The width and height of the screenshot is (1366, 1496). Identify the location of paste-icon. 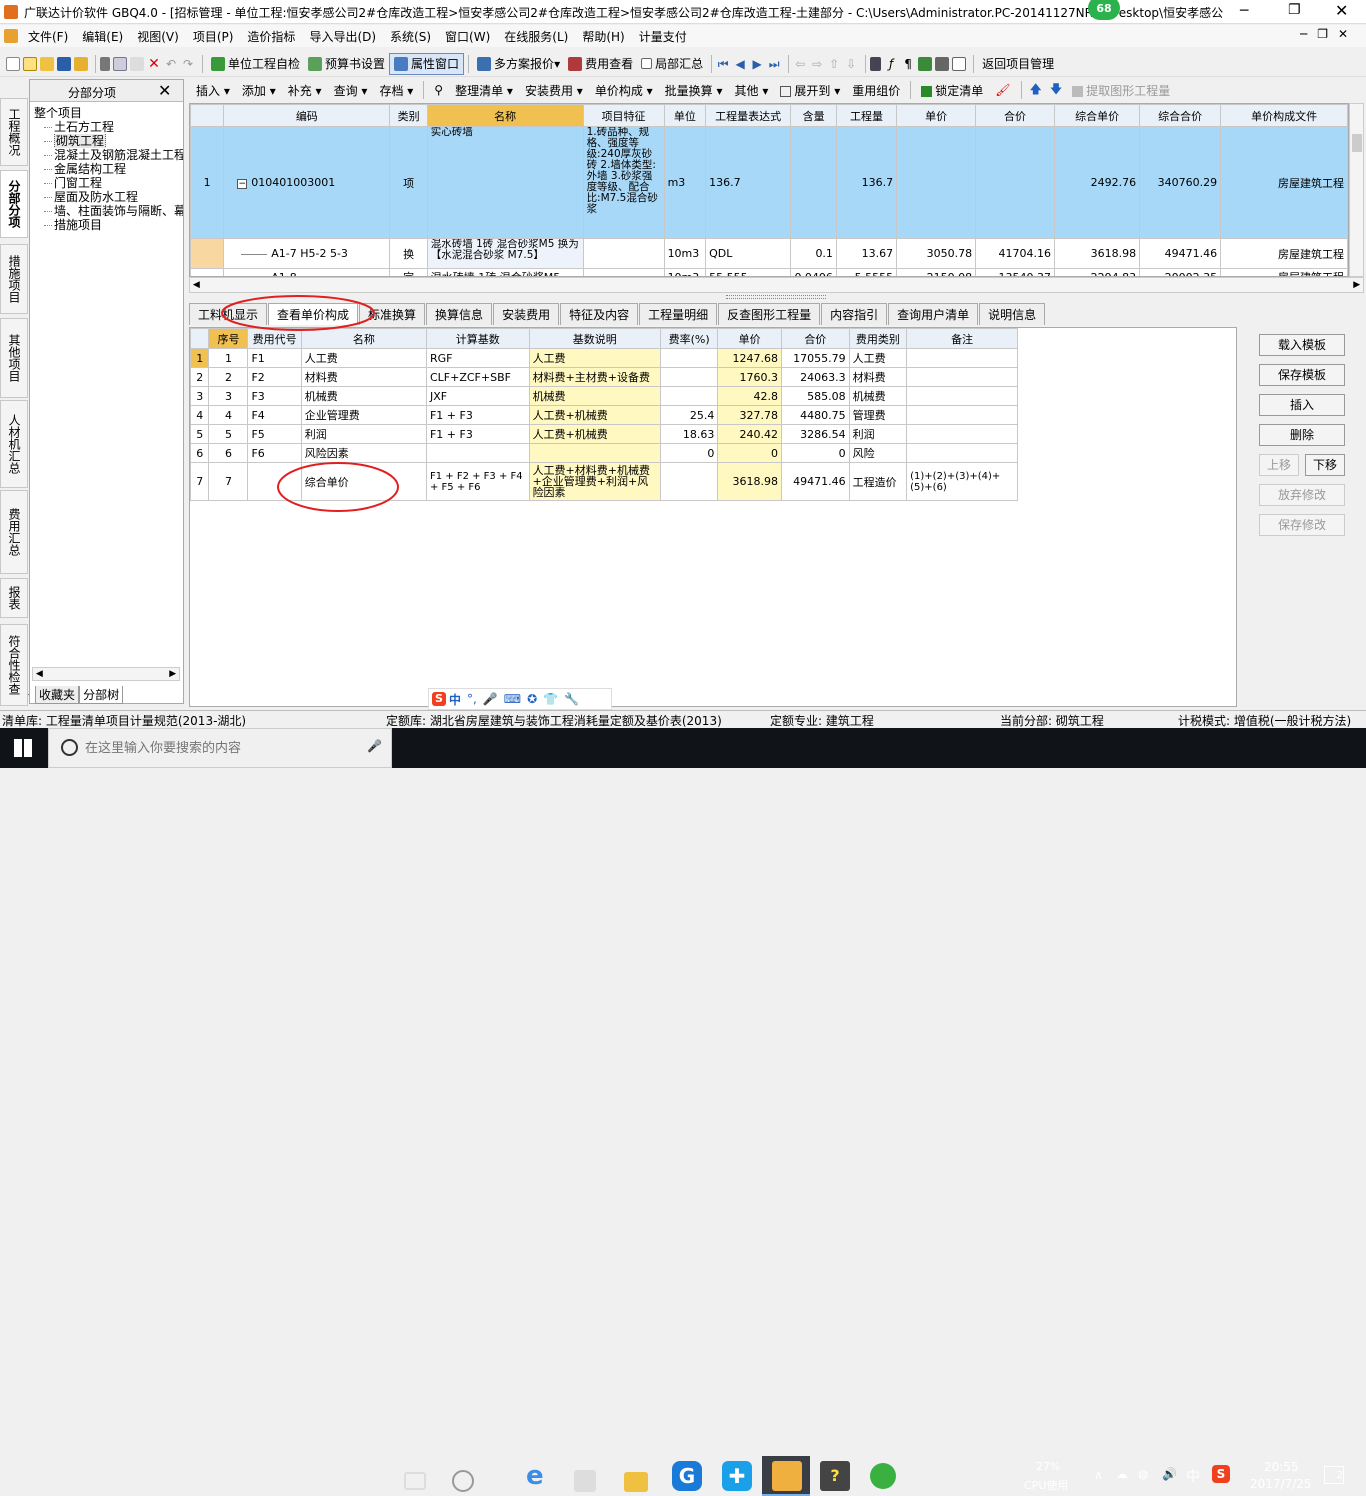
(137, 63).